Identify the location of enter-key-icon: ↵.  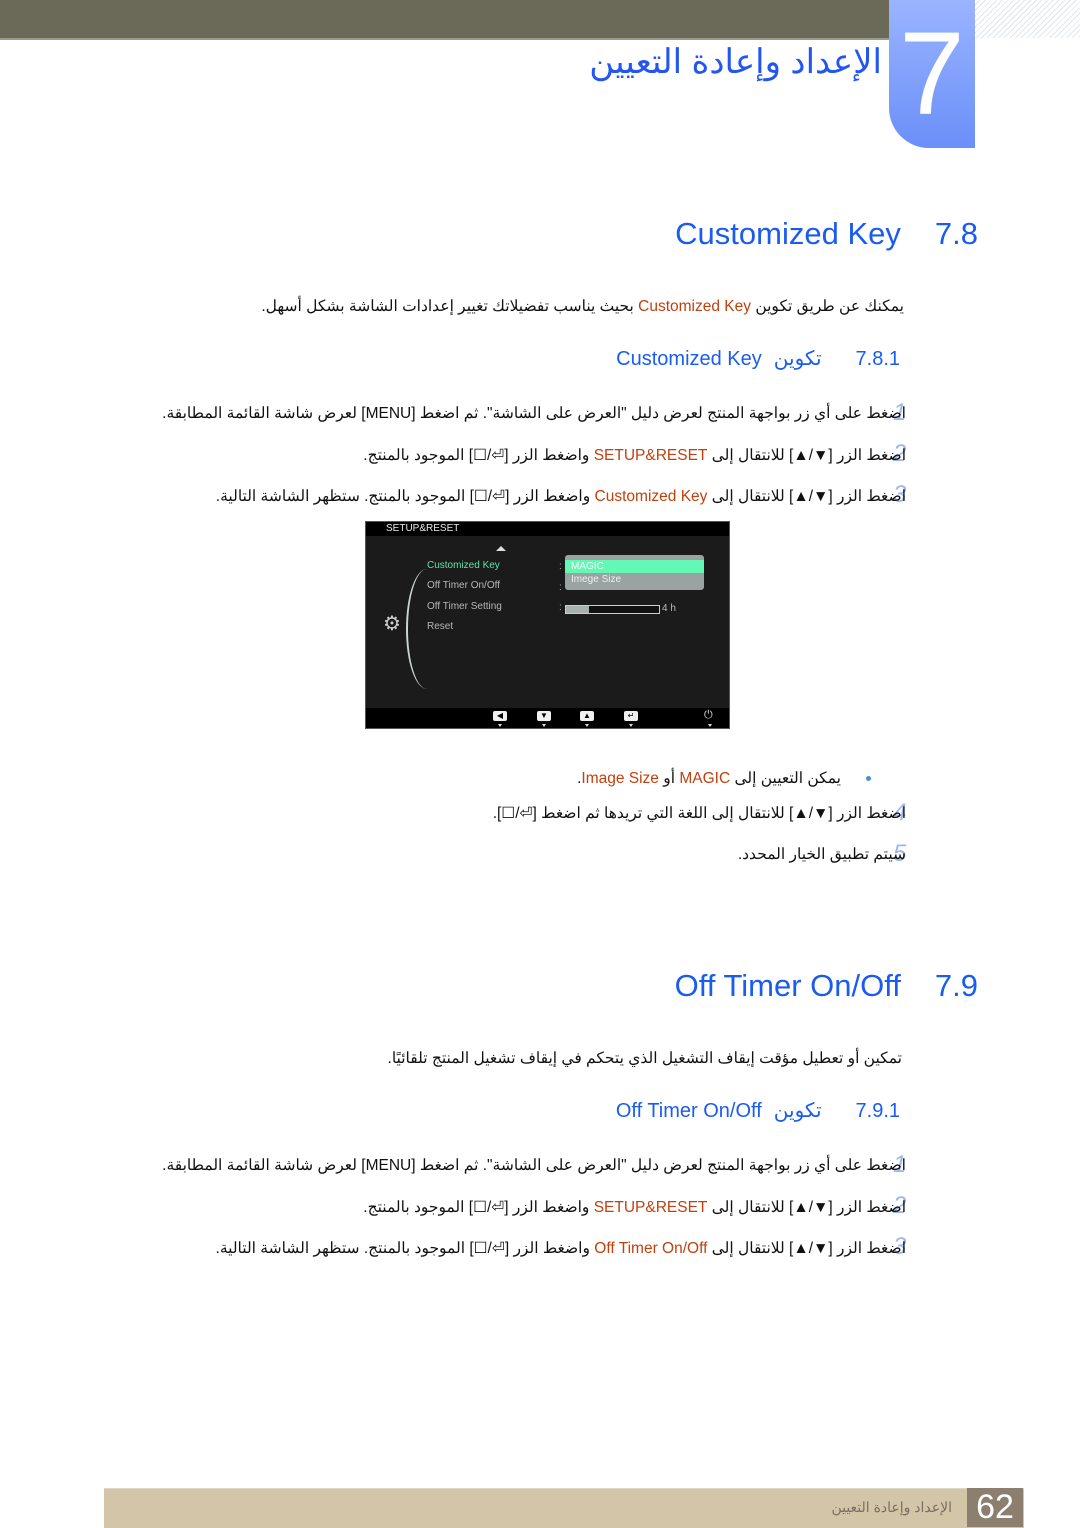
(631, 716).